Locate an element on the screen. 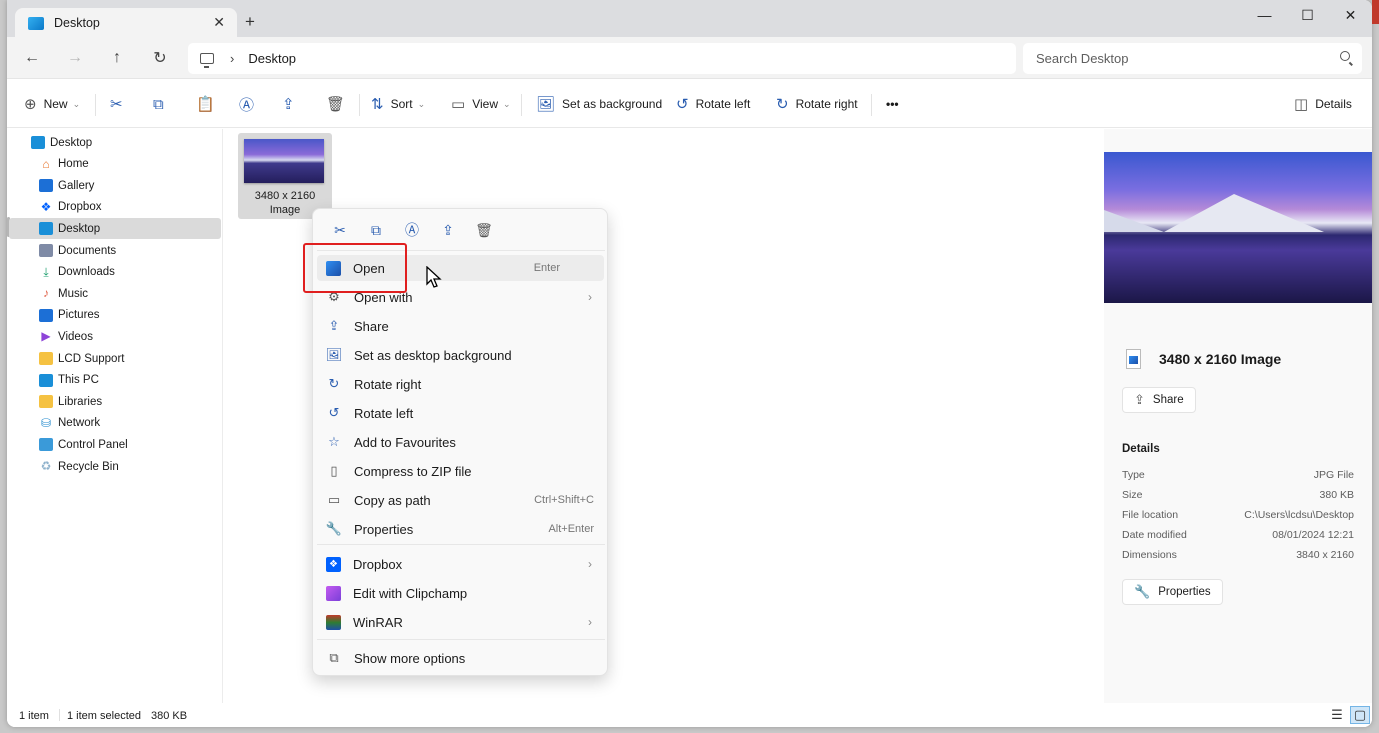 This screenshot has height=733, width=1379. sidebar-item-network: ⛁ Network is located at coordinates (115, 423).